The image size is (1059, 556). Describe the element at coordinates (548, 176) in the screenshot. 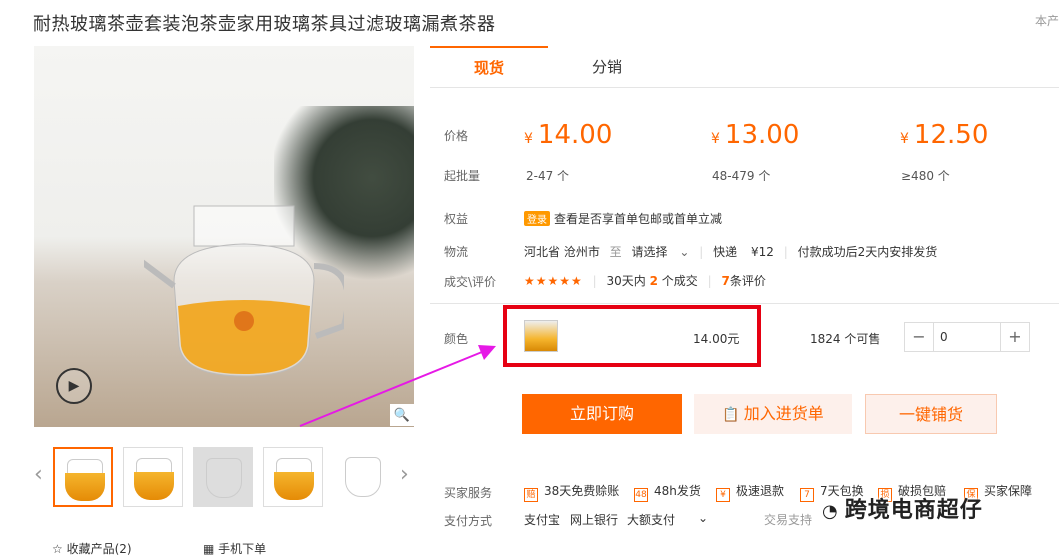

I see `moq-range-1: 2-47 个` at that location.